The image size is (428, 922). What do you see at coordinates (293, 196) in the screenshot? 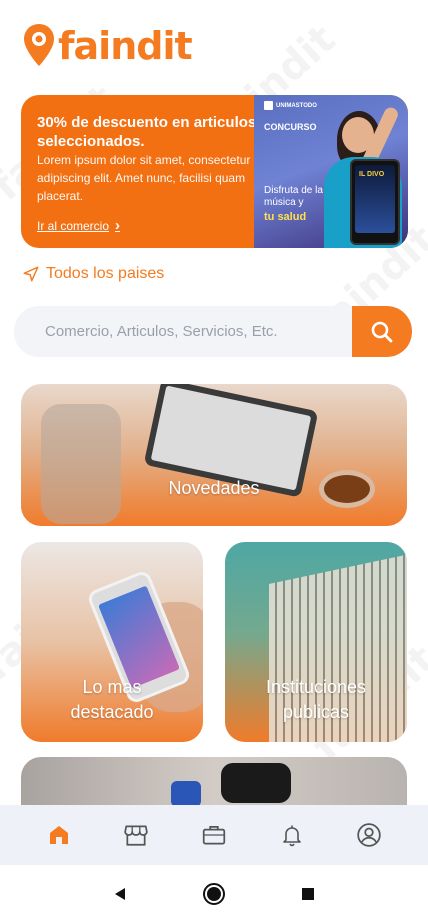
I see `promo-image-tagline: Disfruta de la música y` at bounding box center [293, 196].